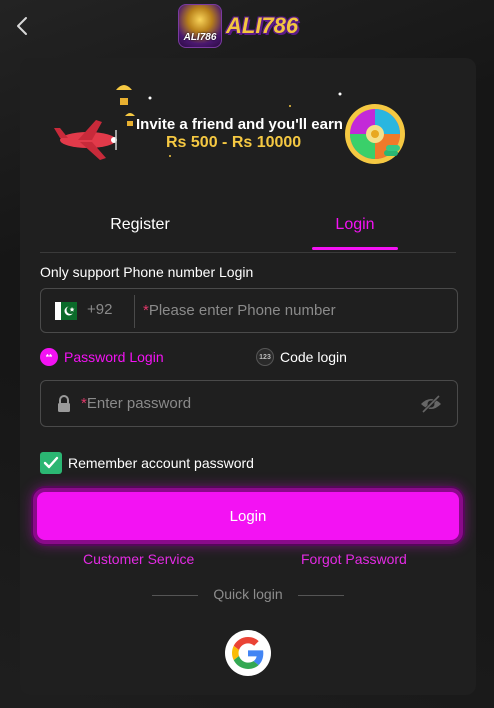 The image size is (494, 708). I want to click on password-placeholder-text: Enter password, so click(139, 403).